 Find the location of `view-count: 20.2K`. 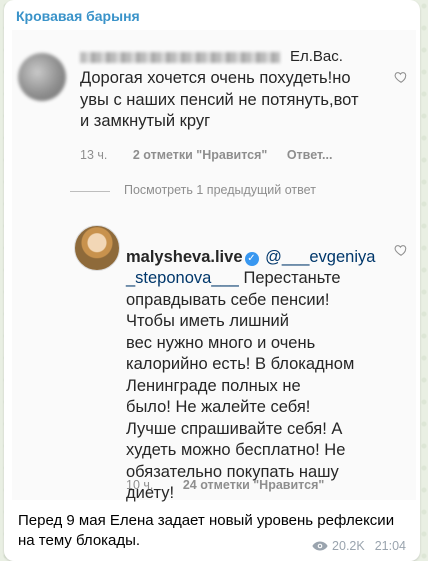

view-count: 20.2K is located at coordinates (348, 546).